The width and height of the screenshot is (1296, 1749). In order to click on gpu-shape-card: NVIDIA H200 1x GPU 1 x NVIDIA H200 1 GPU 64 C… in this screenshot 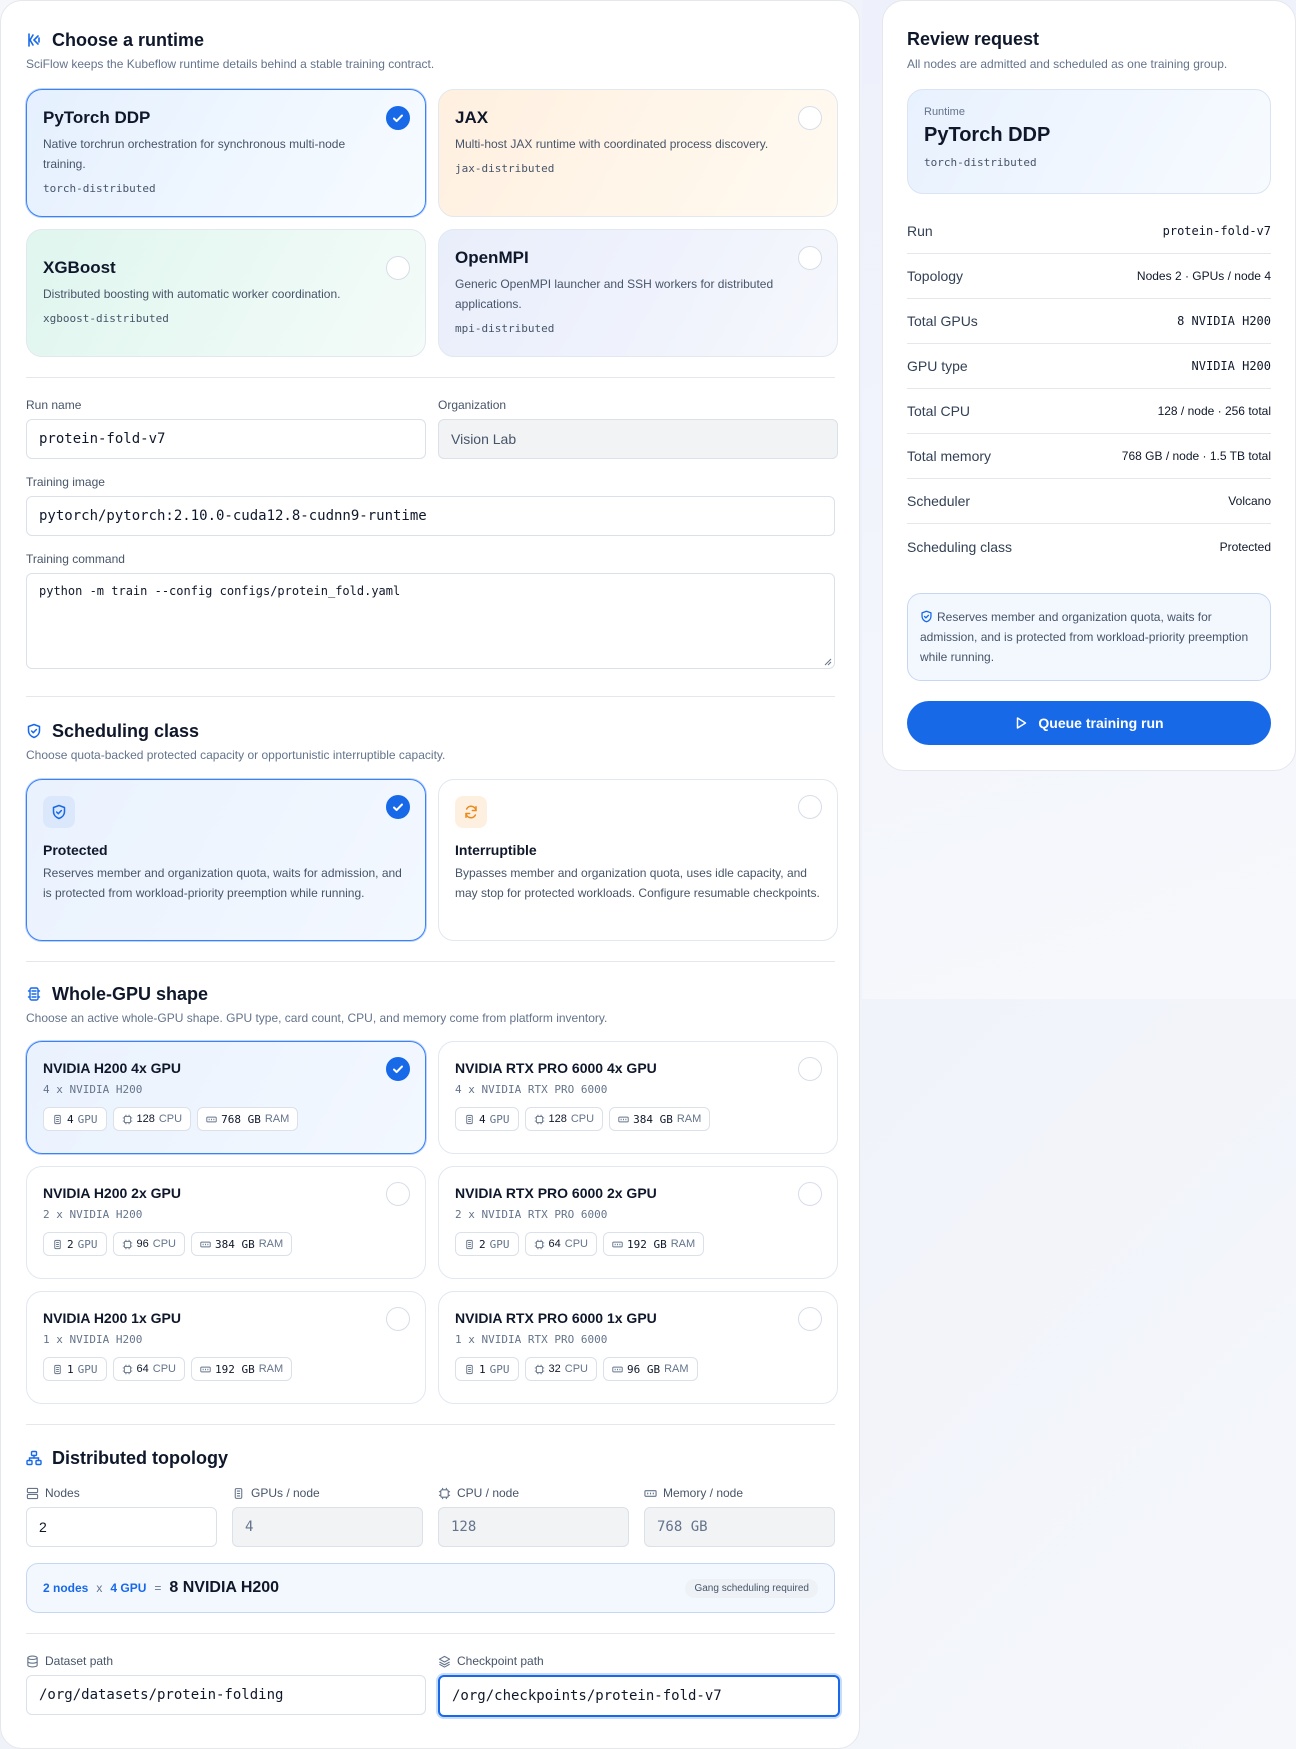, I will do `click(226, 1347)`.